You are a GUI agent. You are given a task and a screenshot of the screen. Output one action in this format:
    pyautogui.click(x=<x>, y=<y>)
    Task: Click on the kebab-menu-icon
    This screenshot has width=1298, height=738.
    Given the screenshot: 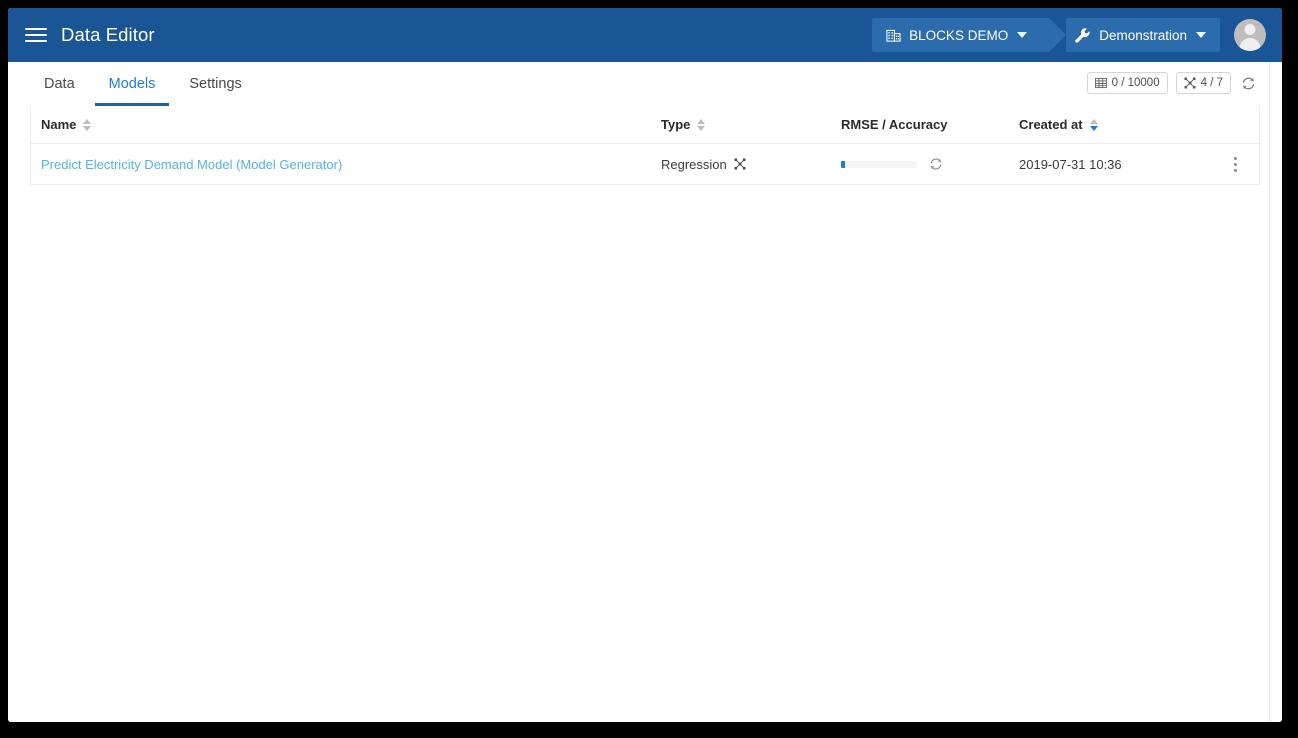 What is the action you would take?
    pyautogui.click(x=1235, y=164)
    